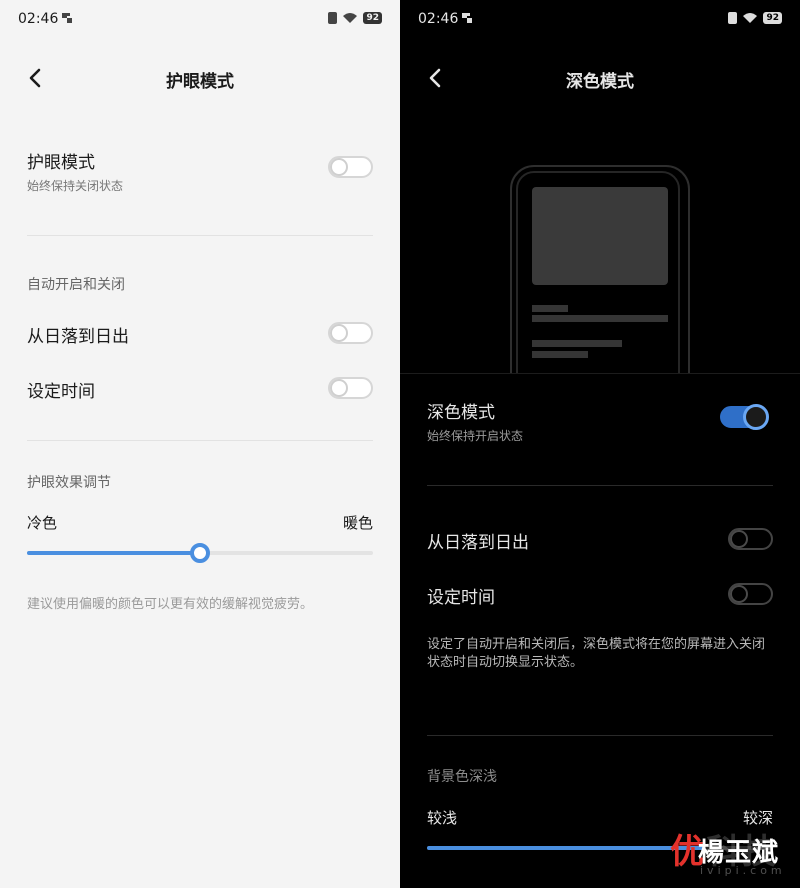  Describe the element at coordinates (75, 186) in the screenshot. I see `eye-mode-sub: 始终保持关闭状态` at that location.